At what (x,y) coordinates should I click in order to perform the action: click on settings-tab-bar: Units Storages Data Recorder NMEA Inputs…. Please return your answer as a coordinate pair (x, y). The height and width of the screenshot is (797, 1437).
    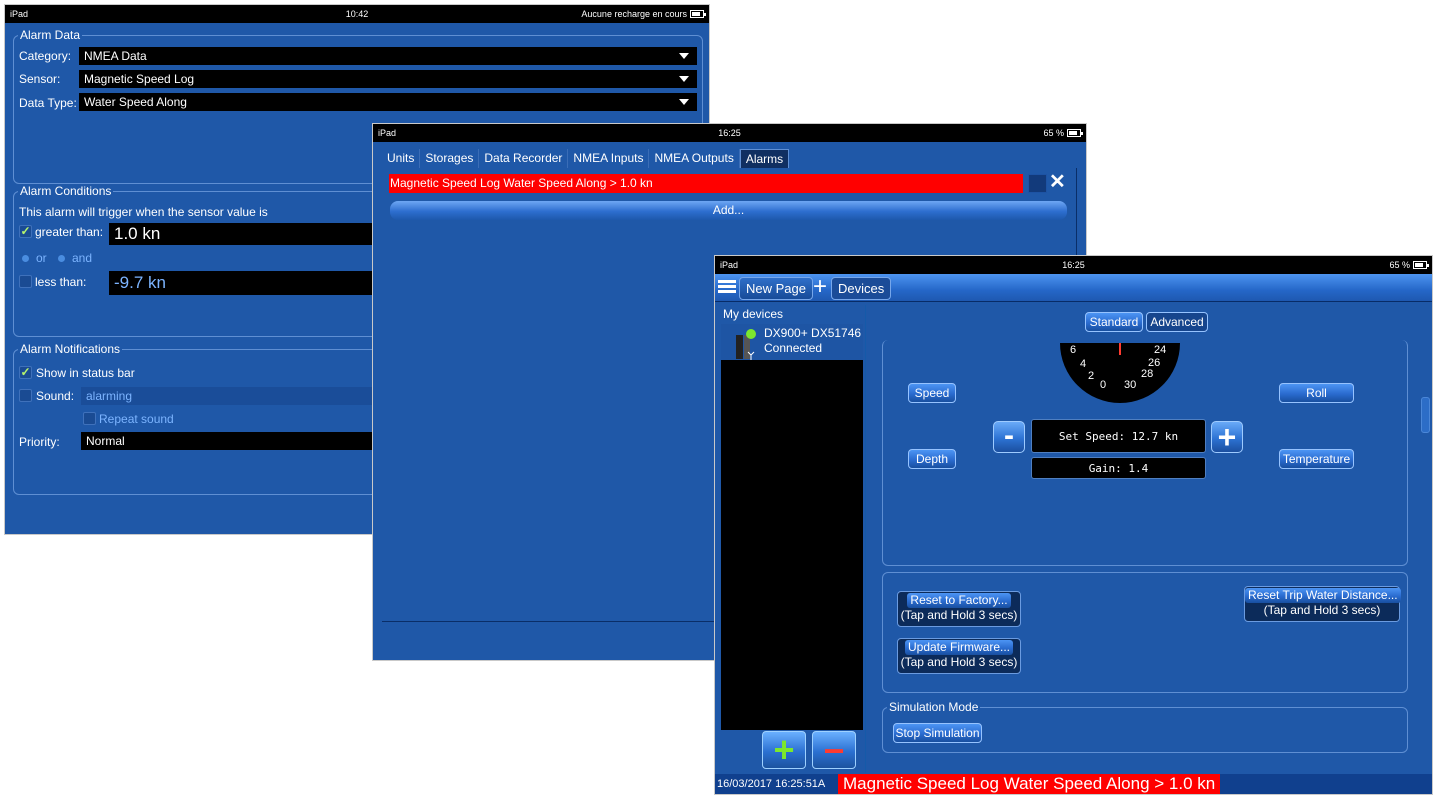
    Looking at the image, I should click on (586, 158).